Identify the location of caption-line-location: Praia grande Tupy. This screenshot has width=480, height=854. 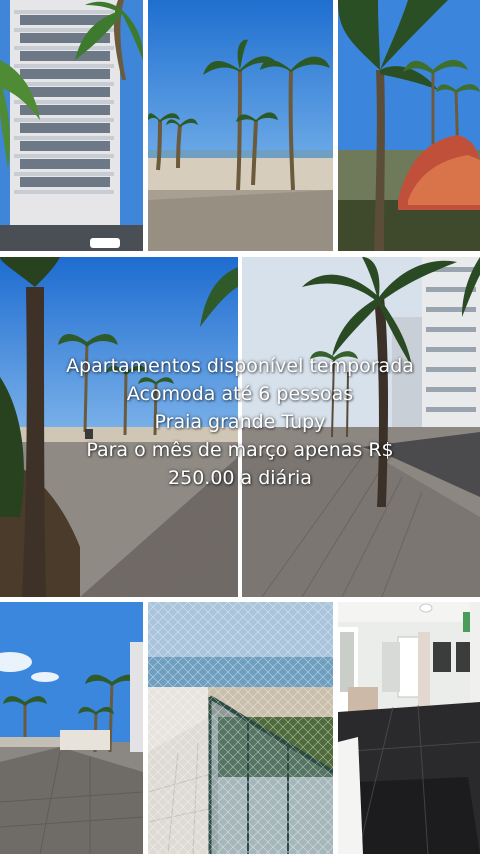
(240, 422).